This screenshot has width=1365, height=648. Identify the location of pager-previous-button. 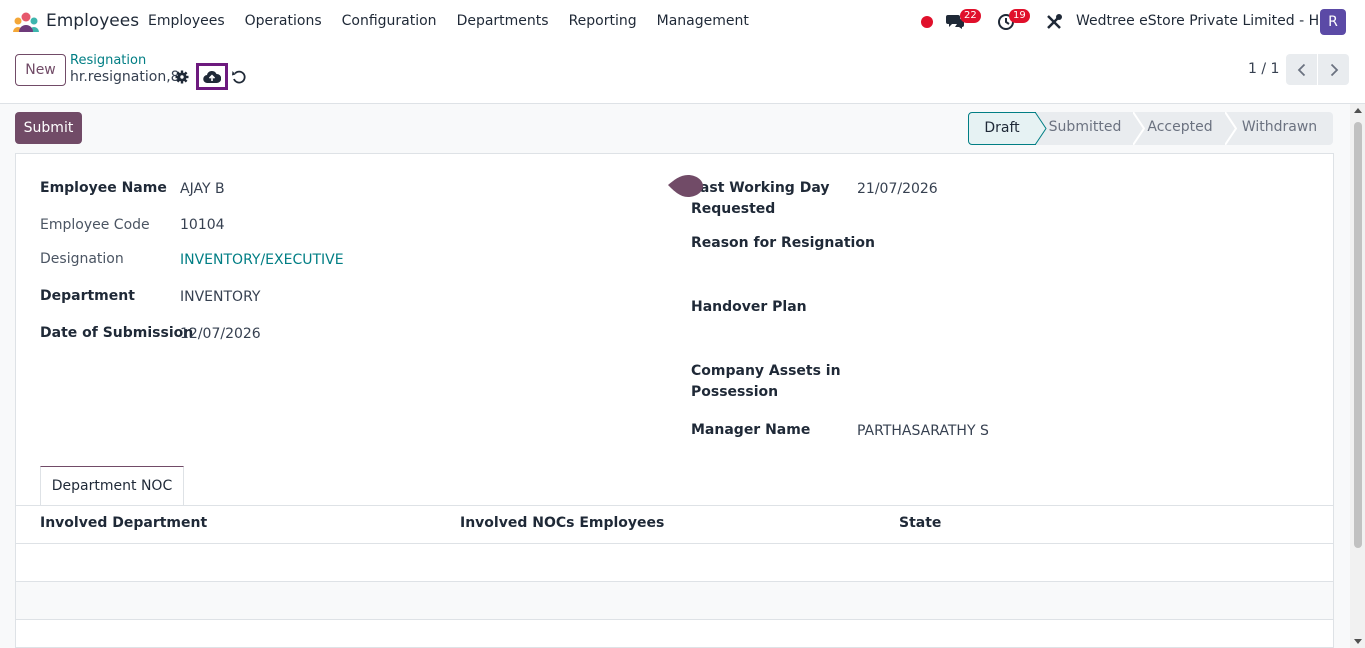
(1301, 69).